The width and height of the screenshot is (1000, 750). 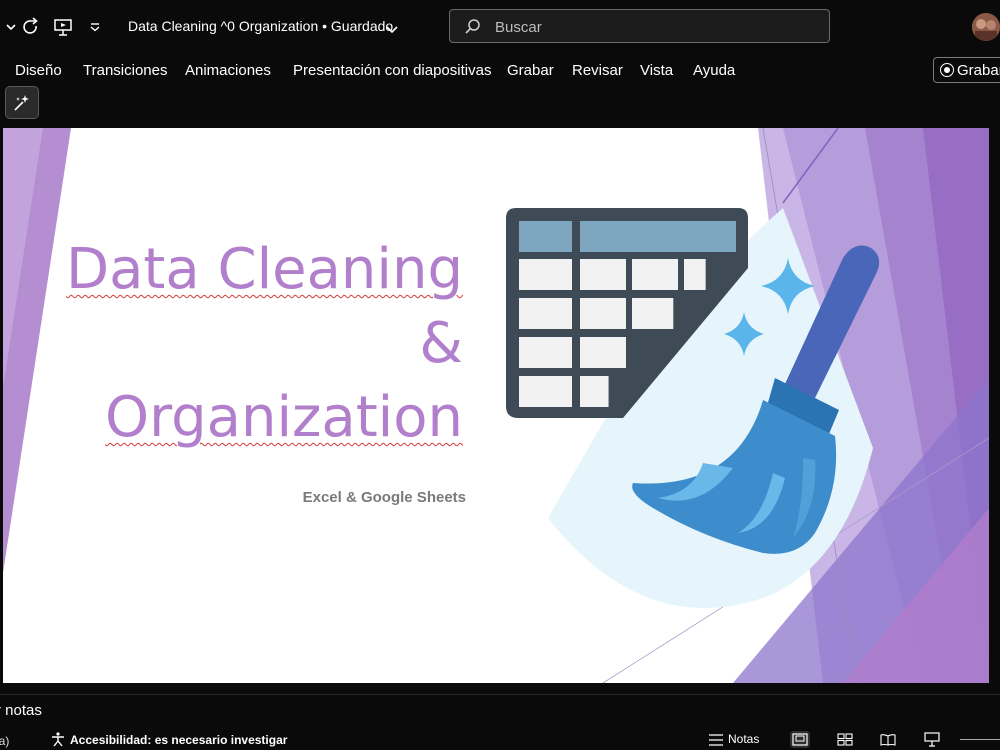 I want to click on notes-button: Notas, so click(x=733, y=739).